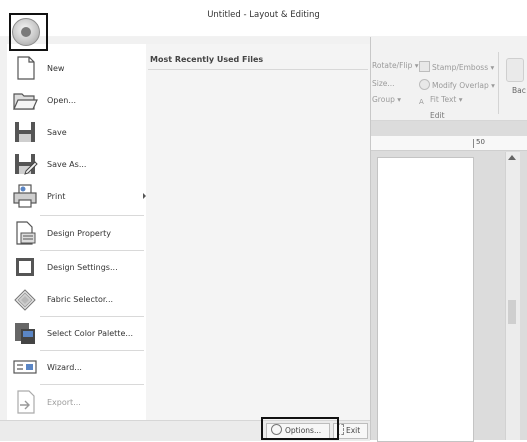 The image size is (527, 442). What do you see at coordinates (56, 196) in the screenshot?
I see `menu-item-label: Print` at bounding box center [56, 196].